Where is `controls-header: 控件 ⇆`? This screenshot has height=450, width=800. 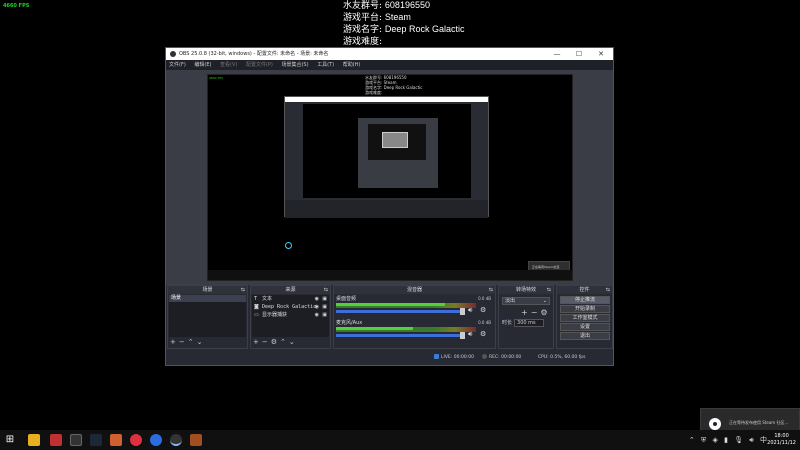 controls-header: 控件 ⇆ is located at coordinates (584, 290).